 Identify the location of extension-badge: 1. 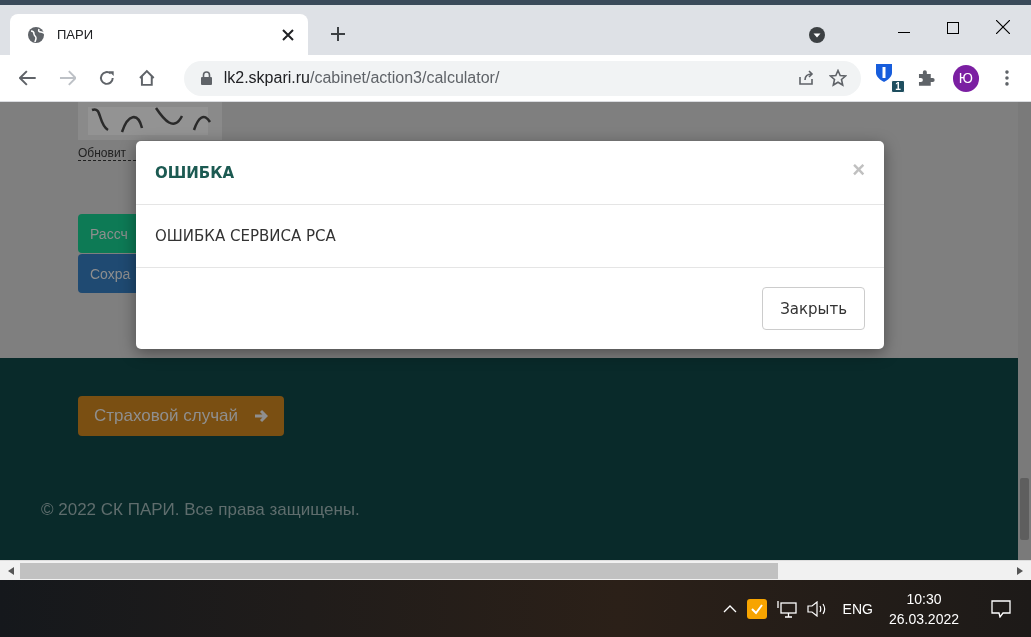
(898, 86).